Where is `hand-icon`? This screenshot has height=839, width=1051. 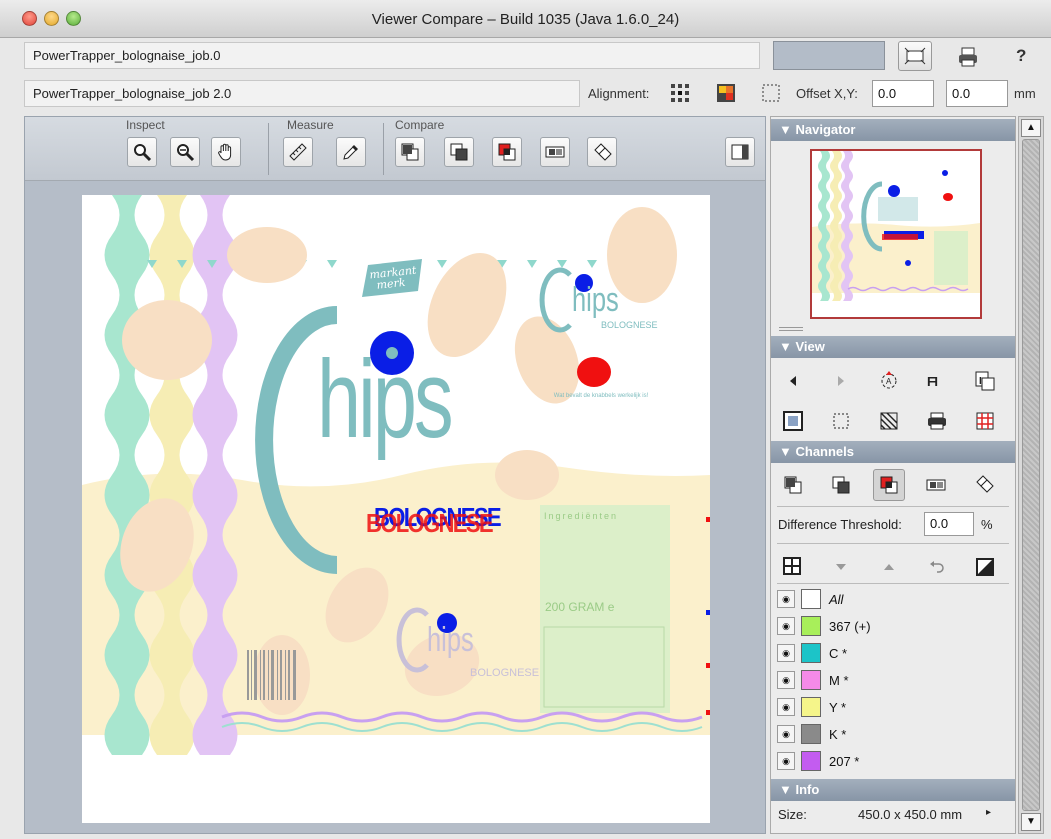
hand-icon is located at coordinates (225, 152).